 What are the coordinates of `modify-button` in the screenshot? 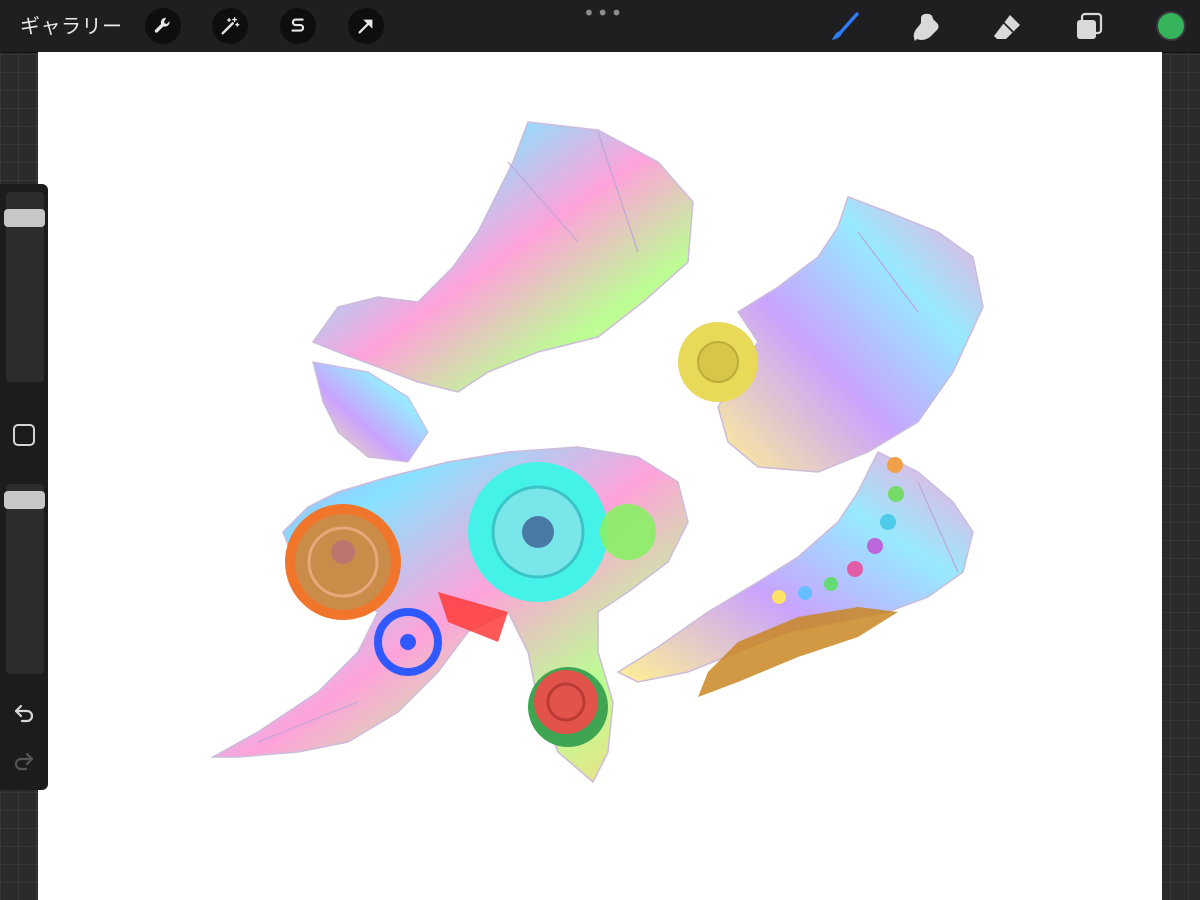 It's located at (24, 435).